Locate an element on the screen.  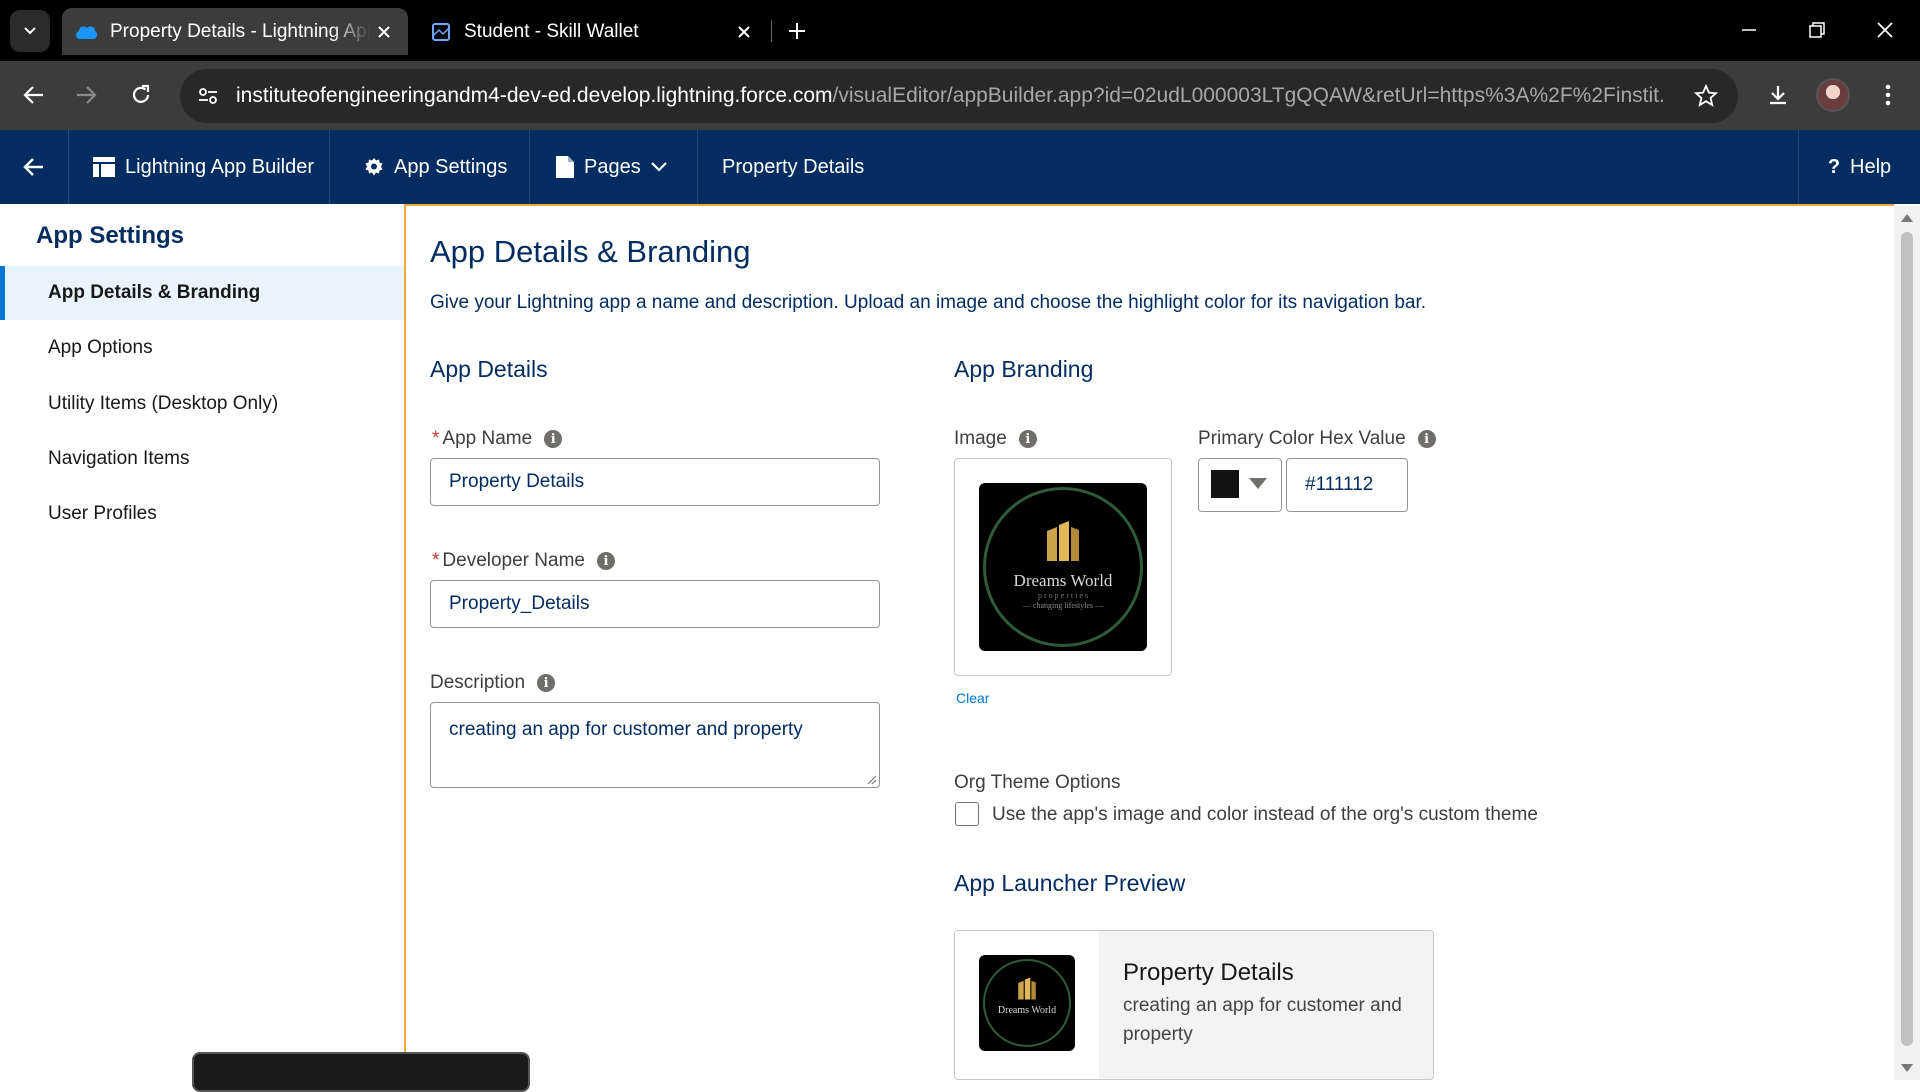
sidebar-item-user-profiles: User Profiles is located at coordinates (202, 514).